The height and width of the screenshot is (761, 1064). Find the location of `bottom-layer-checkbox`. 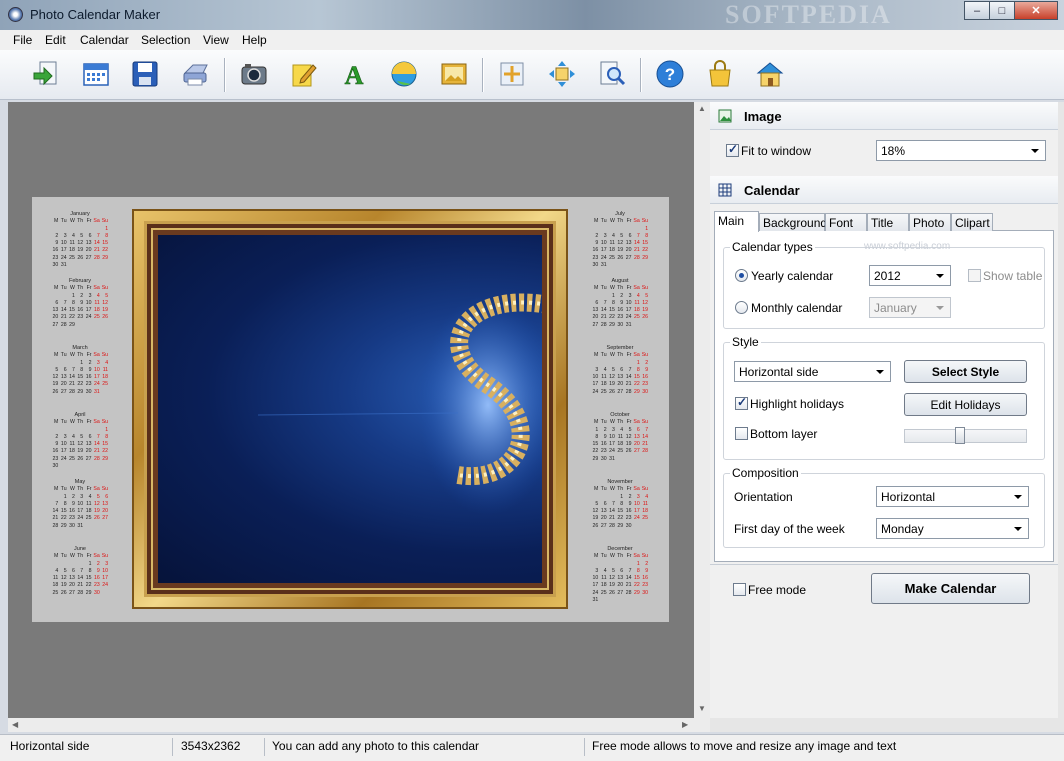

bottom-layer-checkbox is located at coordinates (741, 433).